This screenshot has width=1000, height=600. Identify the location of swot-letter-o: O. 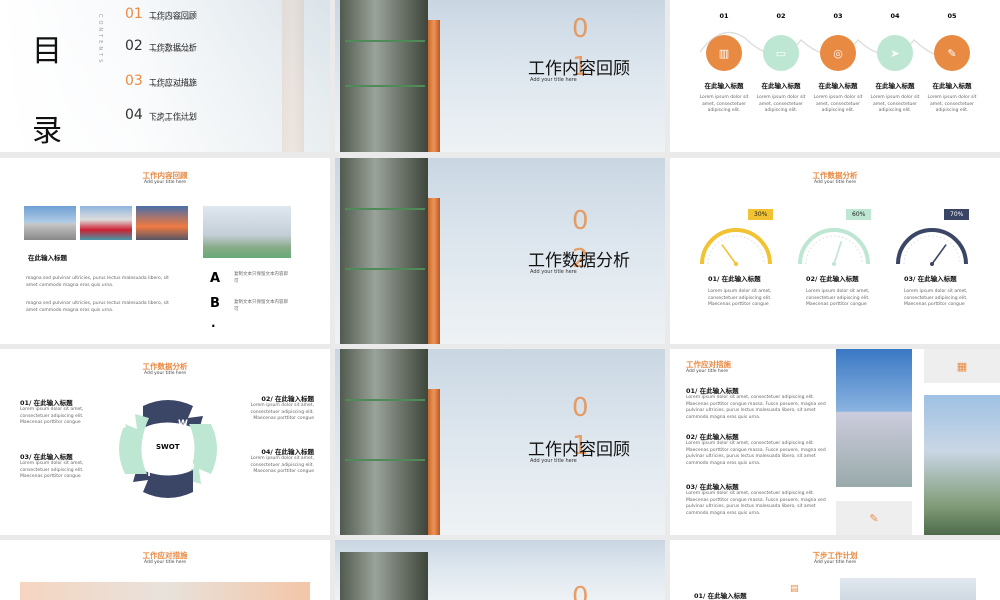
(191, 467).